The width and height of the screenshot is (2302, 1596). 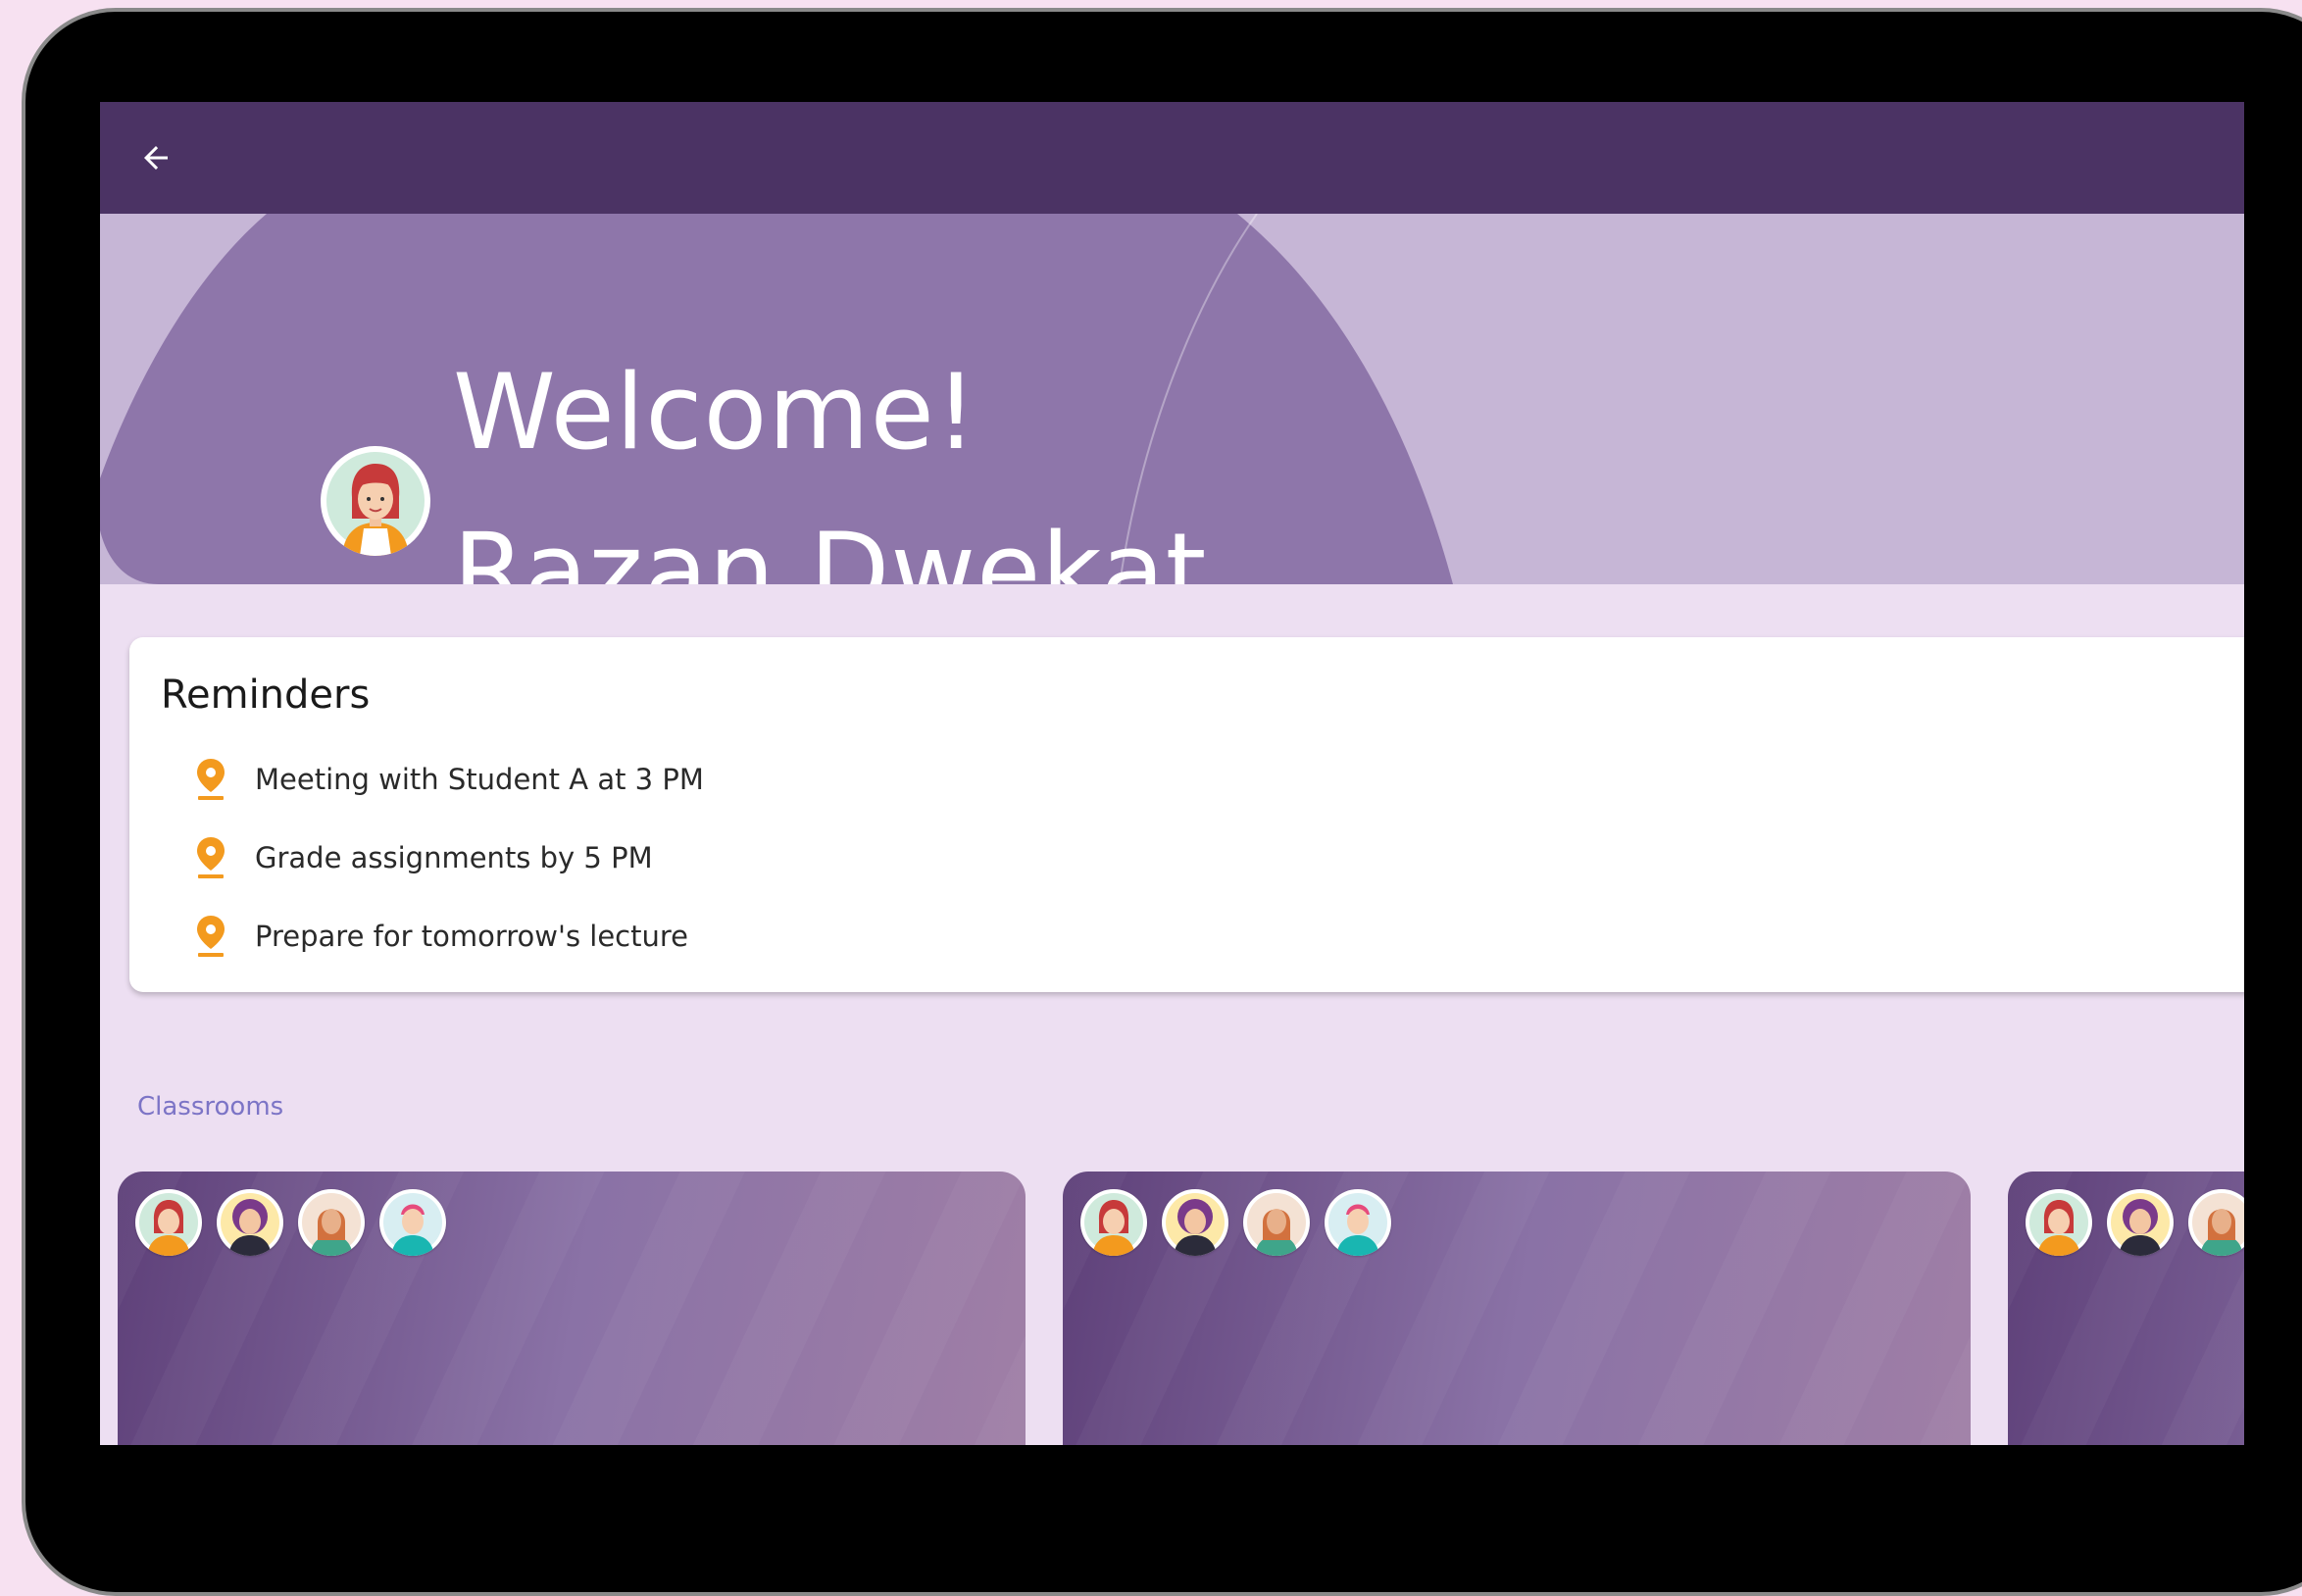 What do you see at coordinates (716, 412) in the screenshot?
I see `welcome-greeting: Welcome!` at bounding box center [716, 412].